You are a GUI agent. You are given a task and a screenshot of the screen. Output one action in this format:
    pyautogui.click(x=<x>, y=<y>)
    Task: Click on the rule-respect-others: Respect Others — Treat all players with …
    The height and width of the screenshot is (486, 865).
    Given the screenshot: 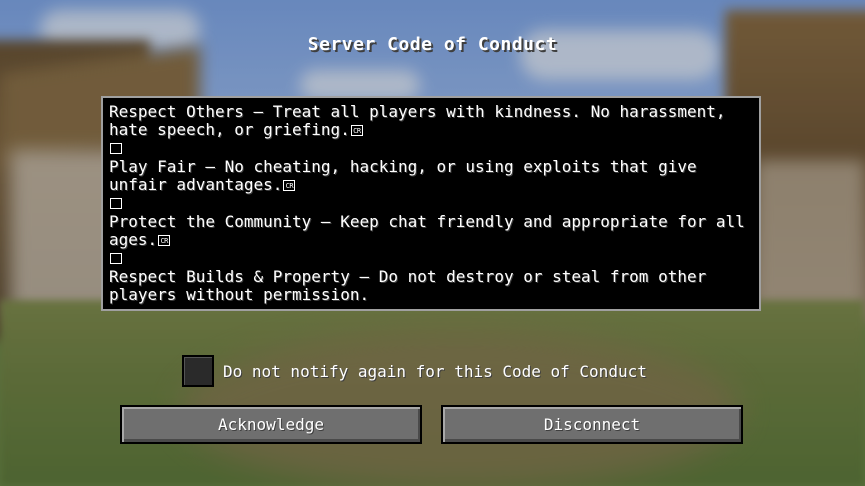 What is the action you would take?
    pyautogui.click(x=431, y=121)
    